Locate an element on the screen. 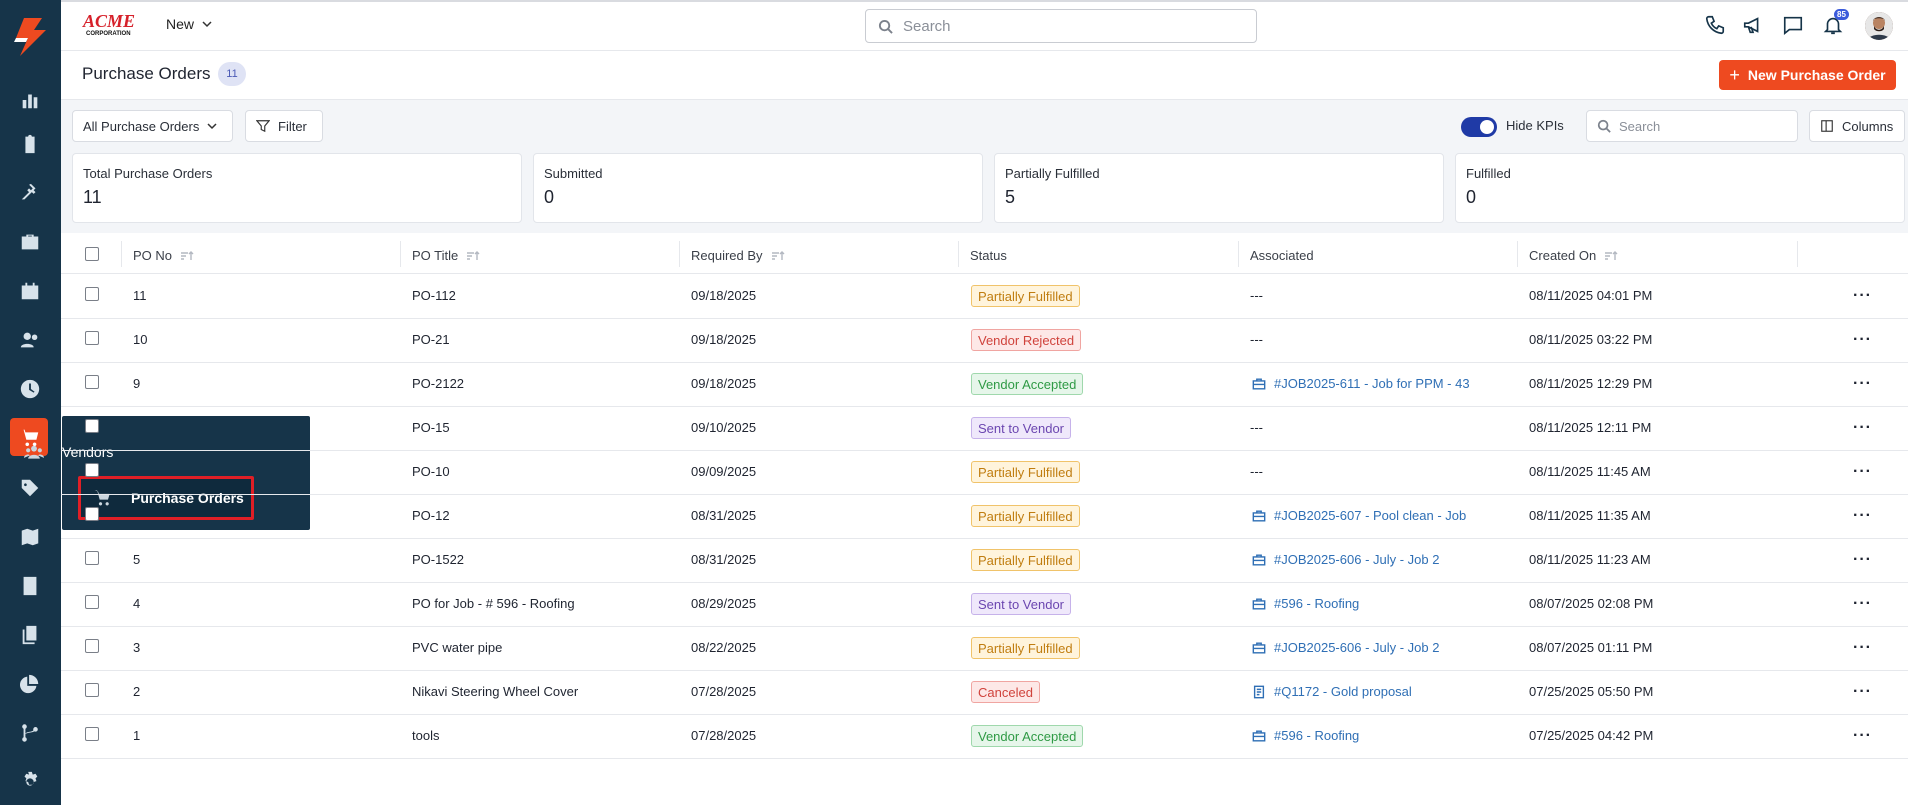  created-on-cell: 07/25/2025 05:50 PM is located at coordinates (1591, 691).